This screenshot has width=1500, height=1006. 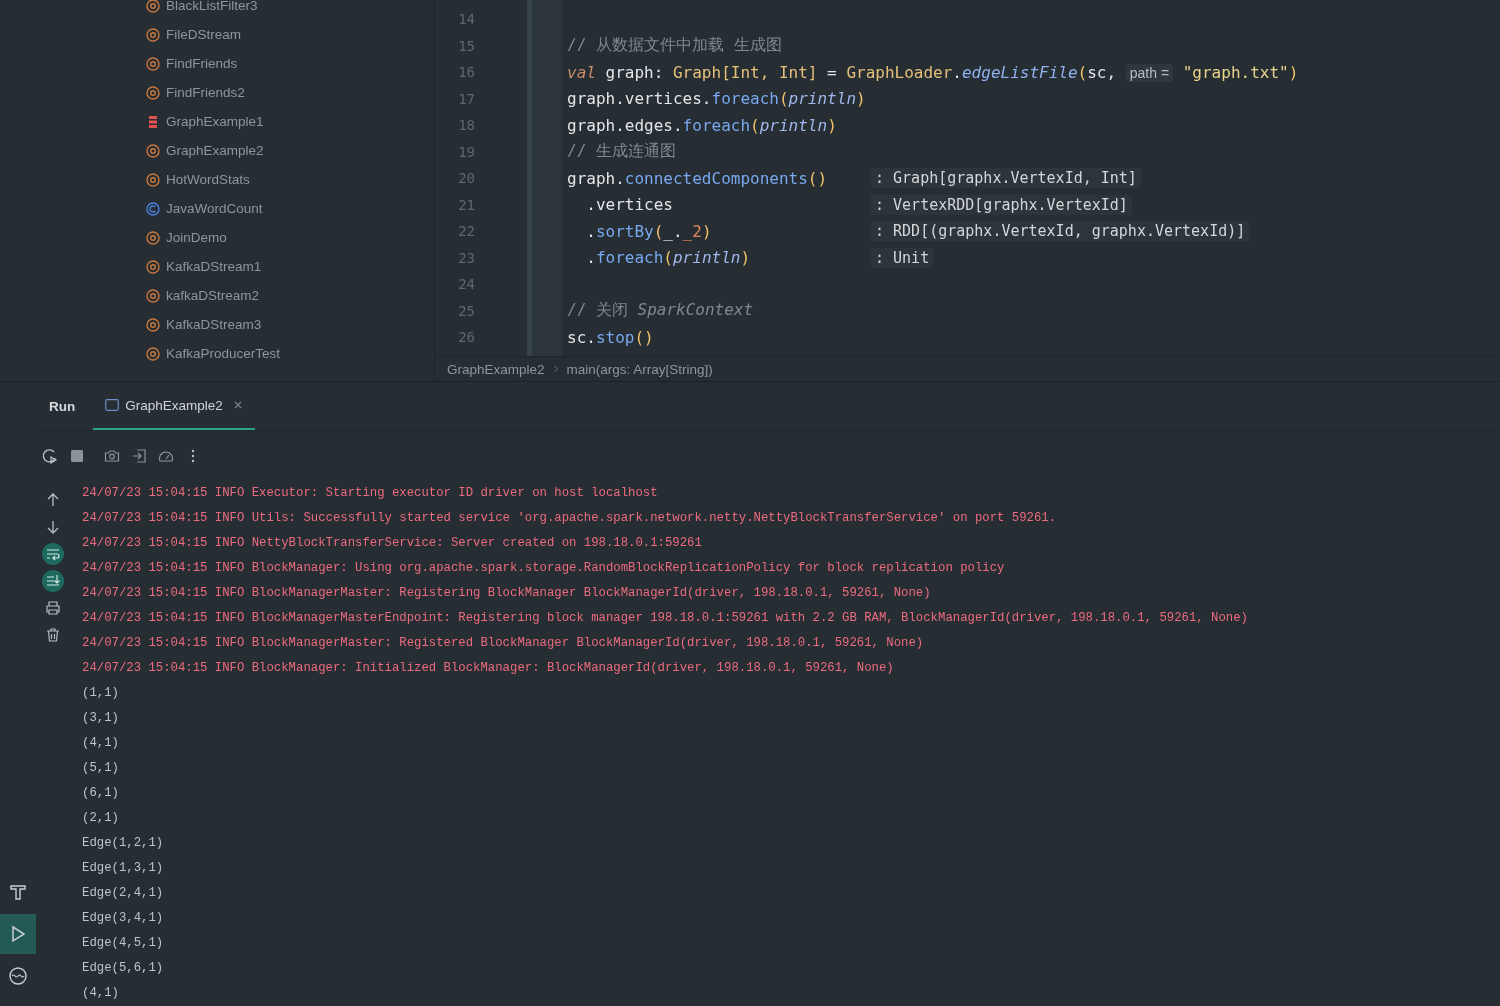 I want to click on console-line: (2,1), so click(x=101, y=818).